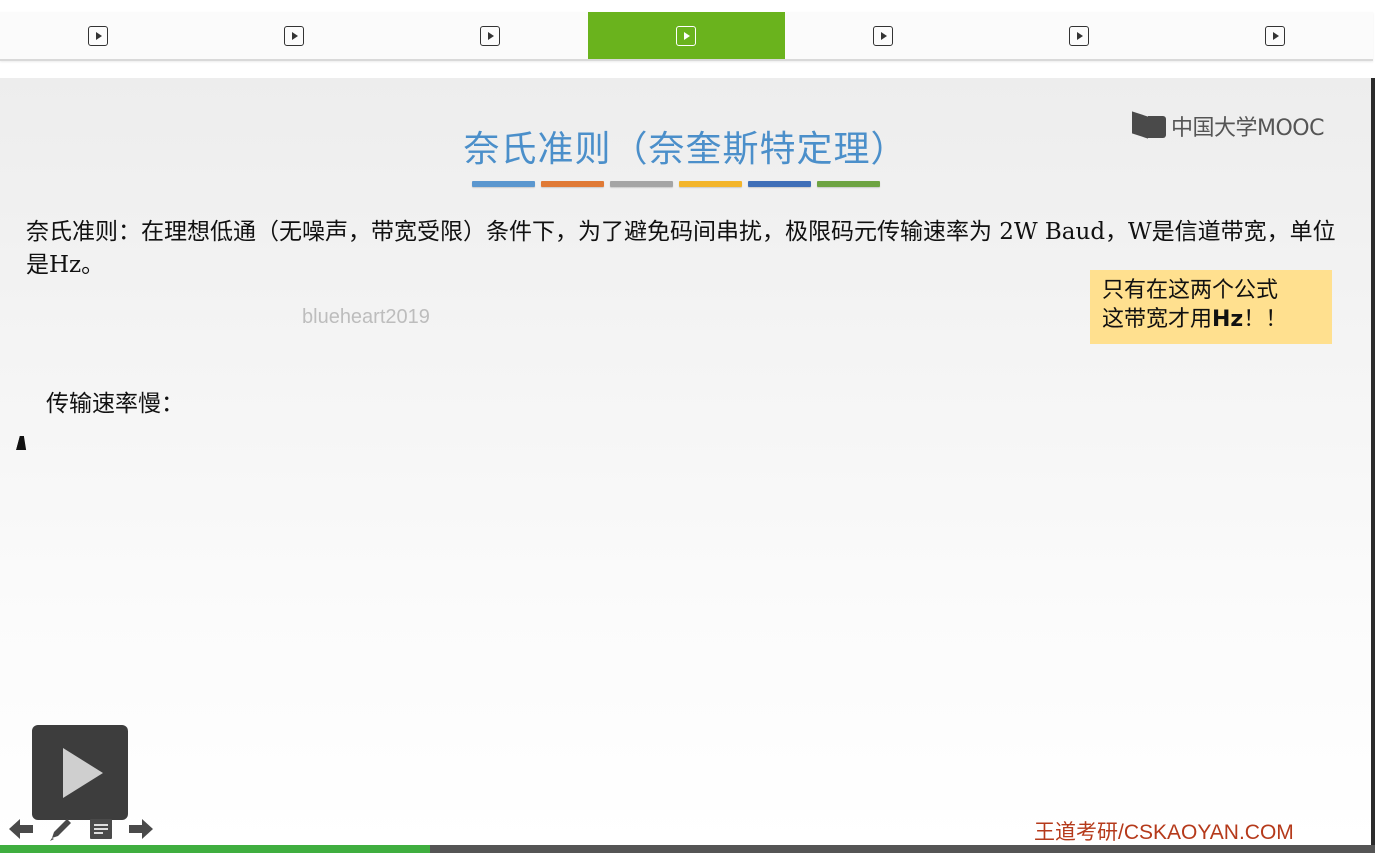 The width and height of the screenshot is (1375, 853). What do you see at coordinates (676, 184) in the screenshot?
I see `title-color-bars` at bounding box center [676, 184].